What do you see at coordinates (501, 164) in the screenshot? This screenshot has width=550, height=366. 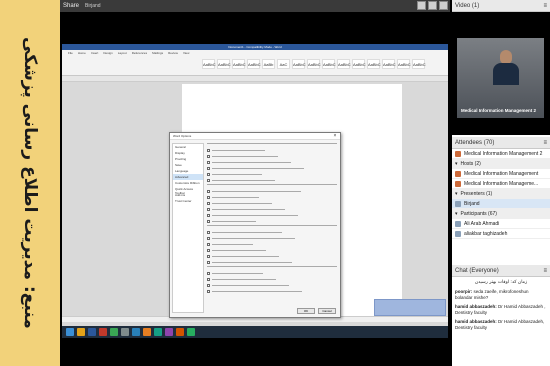 I see `hosts-group: ▾ Hosts (2)` at bounding box center [501, 164].